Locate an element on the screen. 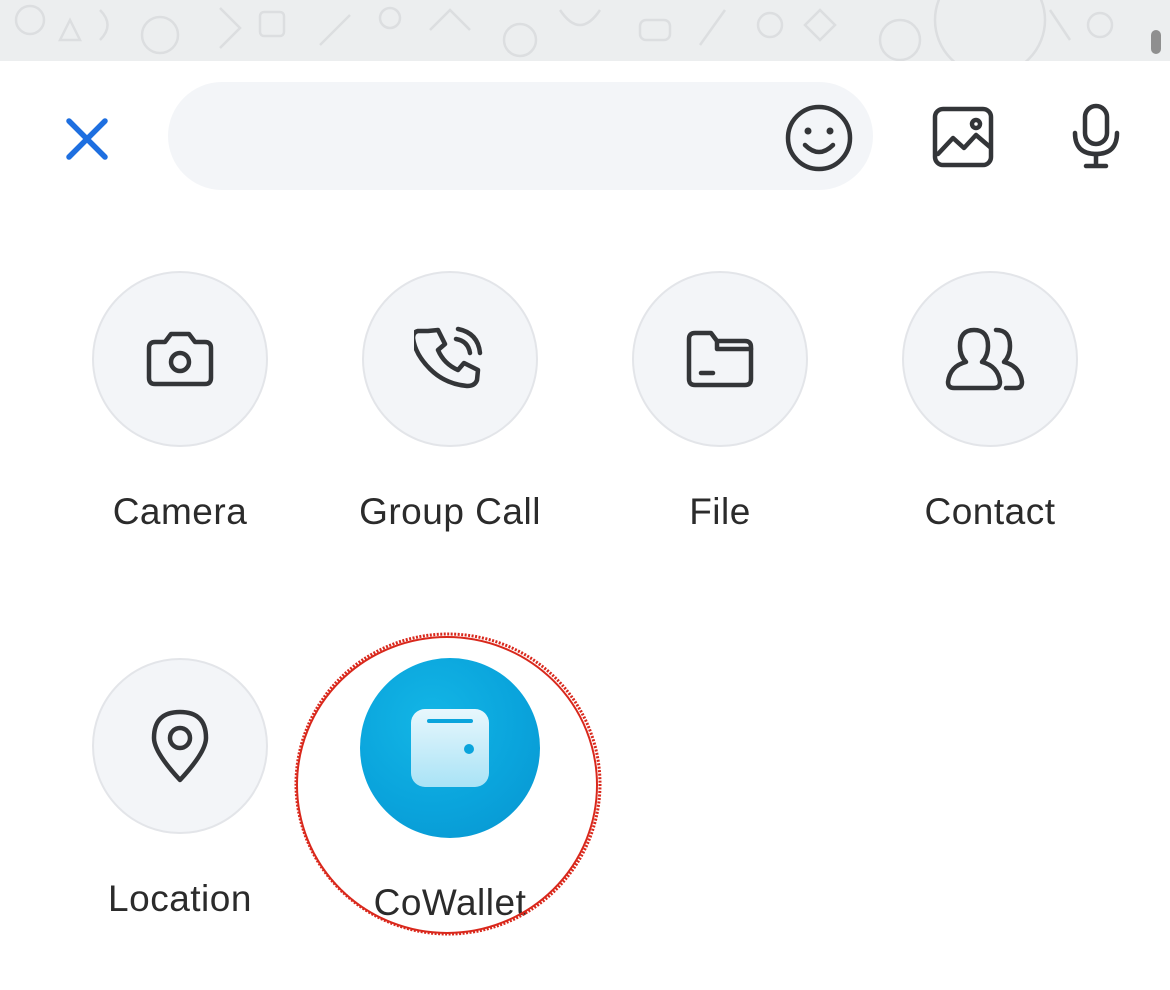 The height and width of the screenshot is (990, 1170). action-contact: Contact is located at coordinates (990, 402).